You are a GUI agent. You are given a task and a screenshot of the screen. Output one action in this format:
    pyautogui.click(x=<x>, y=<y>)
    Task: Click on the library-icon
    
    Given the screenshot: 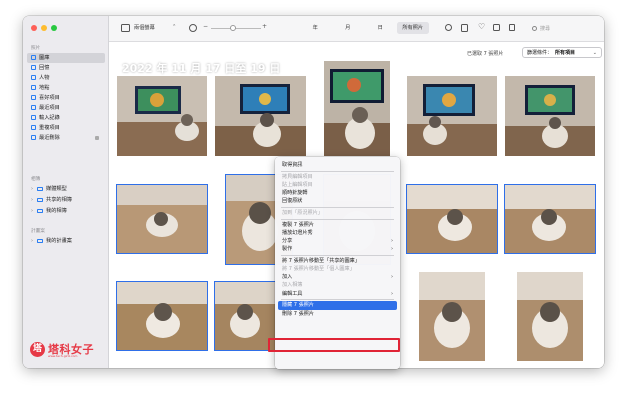 What is the action you would take?
    pyautogui.click(x=33, y=58)
    